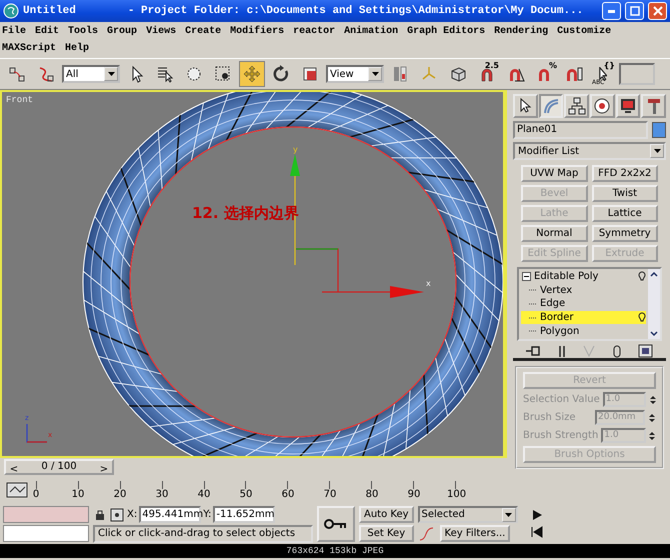 The image size is (670, 560). I want to click on modifier-button: FFD 2x2x2, so click(625, 173).